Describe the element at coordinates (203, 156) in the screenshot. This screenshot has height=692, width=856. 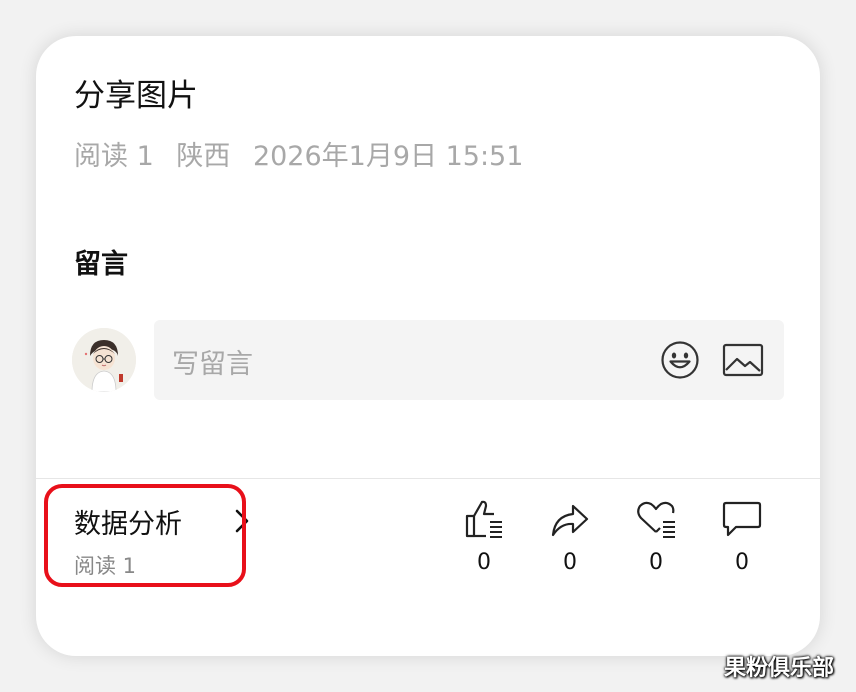
I see `location: 陕西` at that location.